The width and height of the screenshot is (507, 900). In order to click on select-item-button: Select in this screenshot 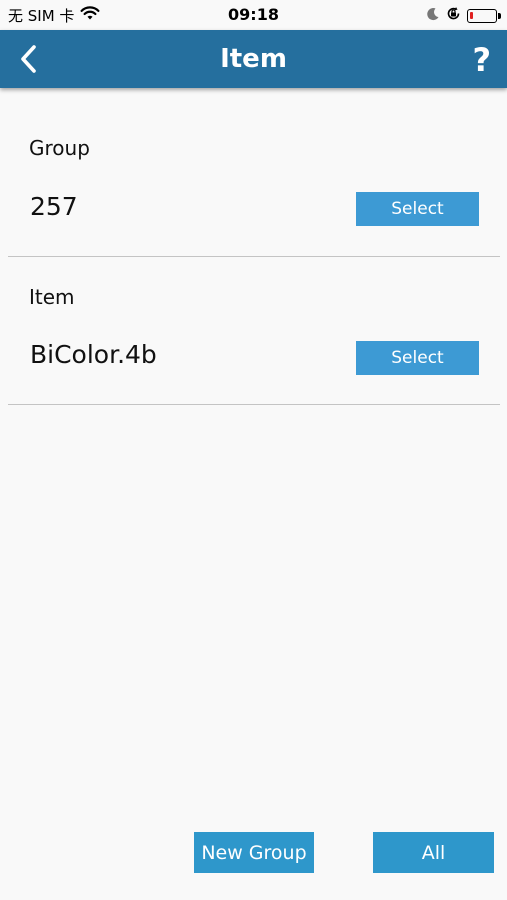, I will do `click(417, 358)`.